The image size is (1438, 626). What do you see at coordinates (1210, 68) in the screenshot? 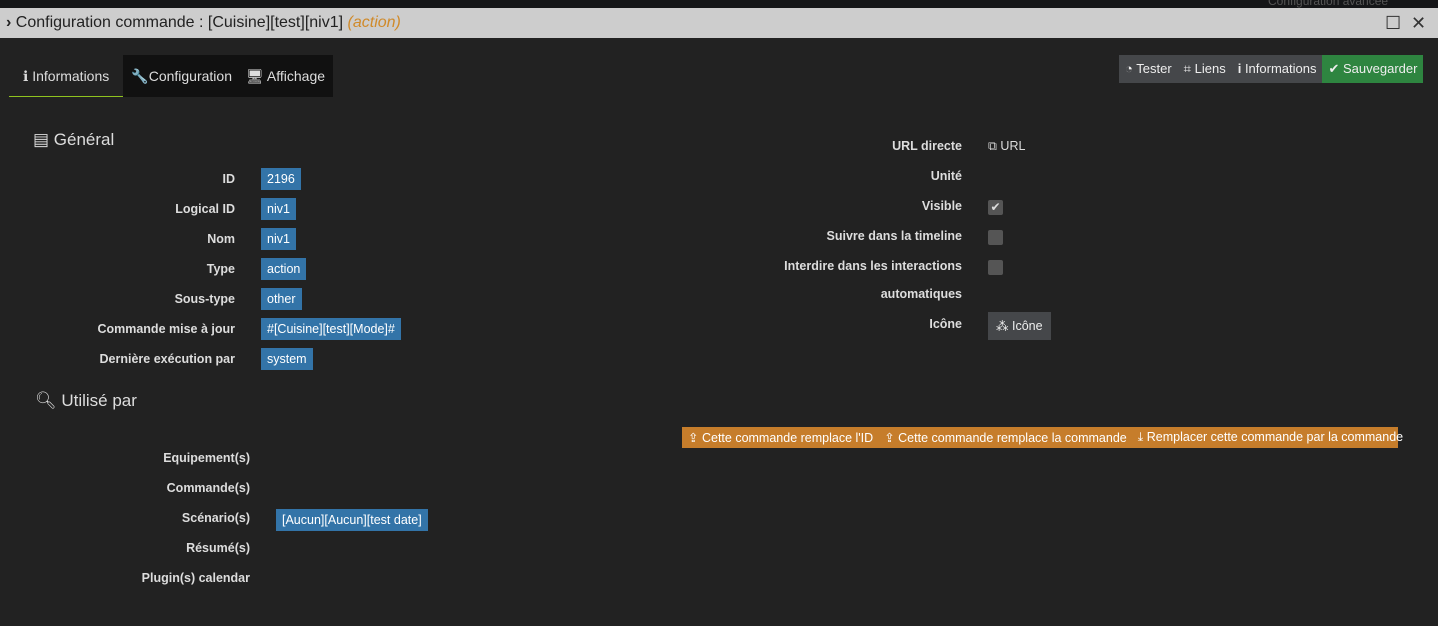
I see `button-label: Liens` at bounding box center [1210, 68].